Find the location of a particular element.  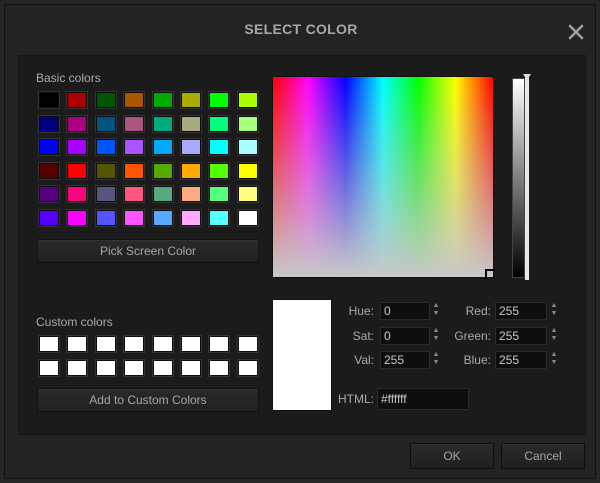

basic-colors-label: Basic colors is located at coordinates (68, 78).